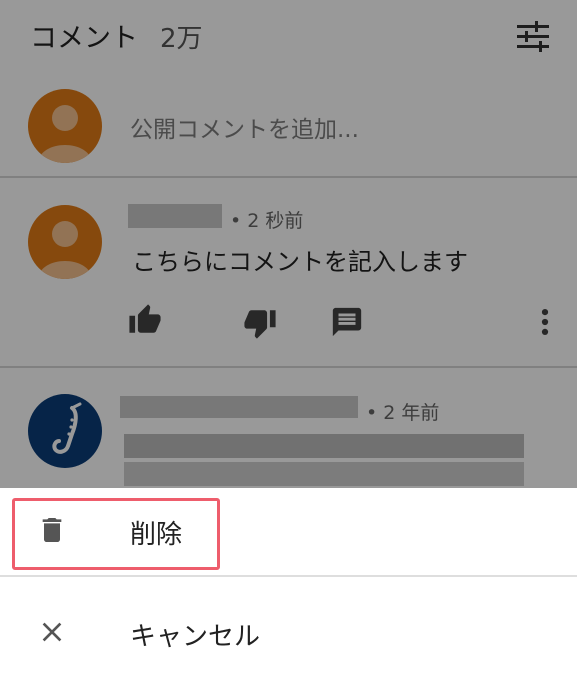 This screenshot has height=690, width=577. I want to click on divider, so click(288, 576).